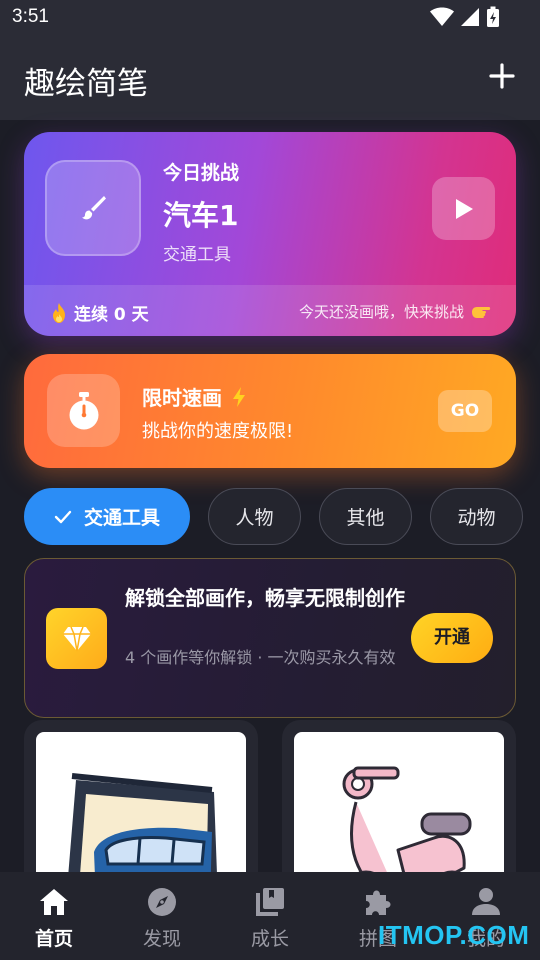  What do you see at coordinates (470, 17) in the screenshot?
I see `signal-icon` at bounding box center [470, 17].